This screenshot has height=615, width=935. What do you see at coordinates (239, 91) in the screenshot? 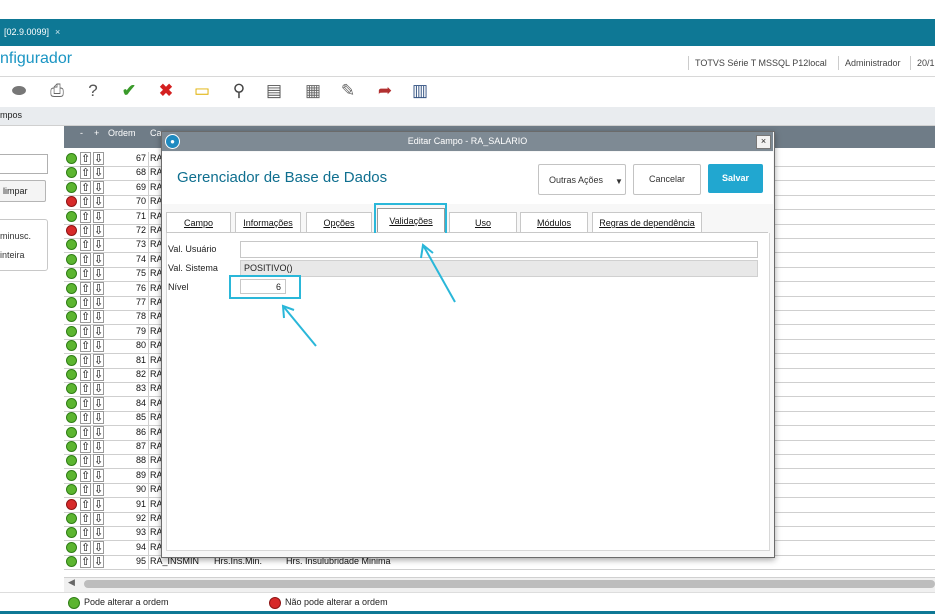
I see `search-icon: ⚲` at bounding box center [239, 91].